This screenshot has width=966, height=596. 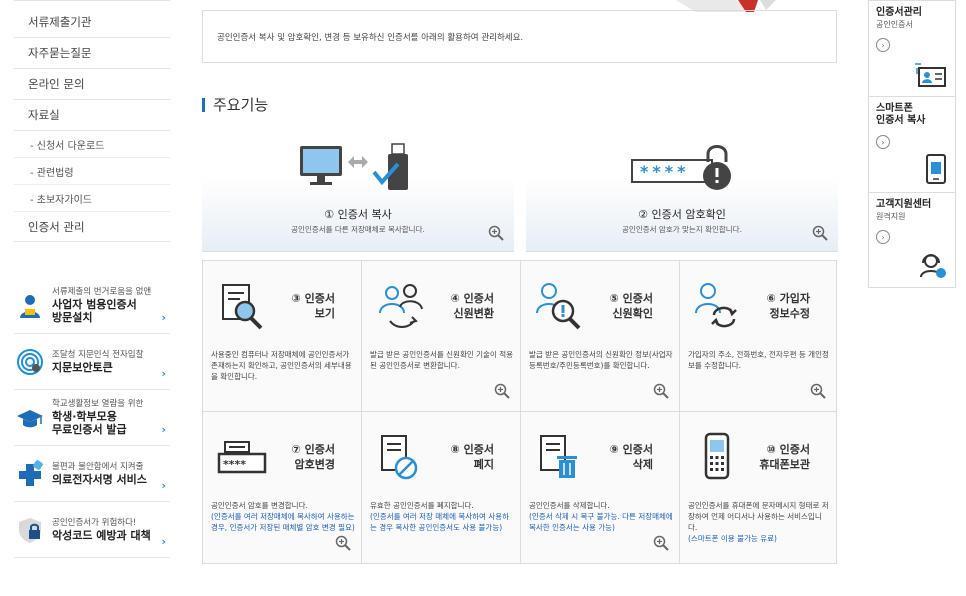 I want to click on nav-item-submission-agency: 서류제출기관, so click(x=92, y=19).